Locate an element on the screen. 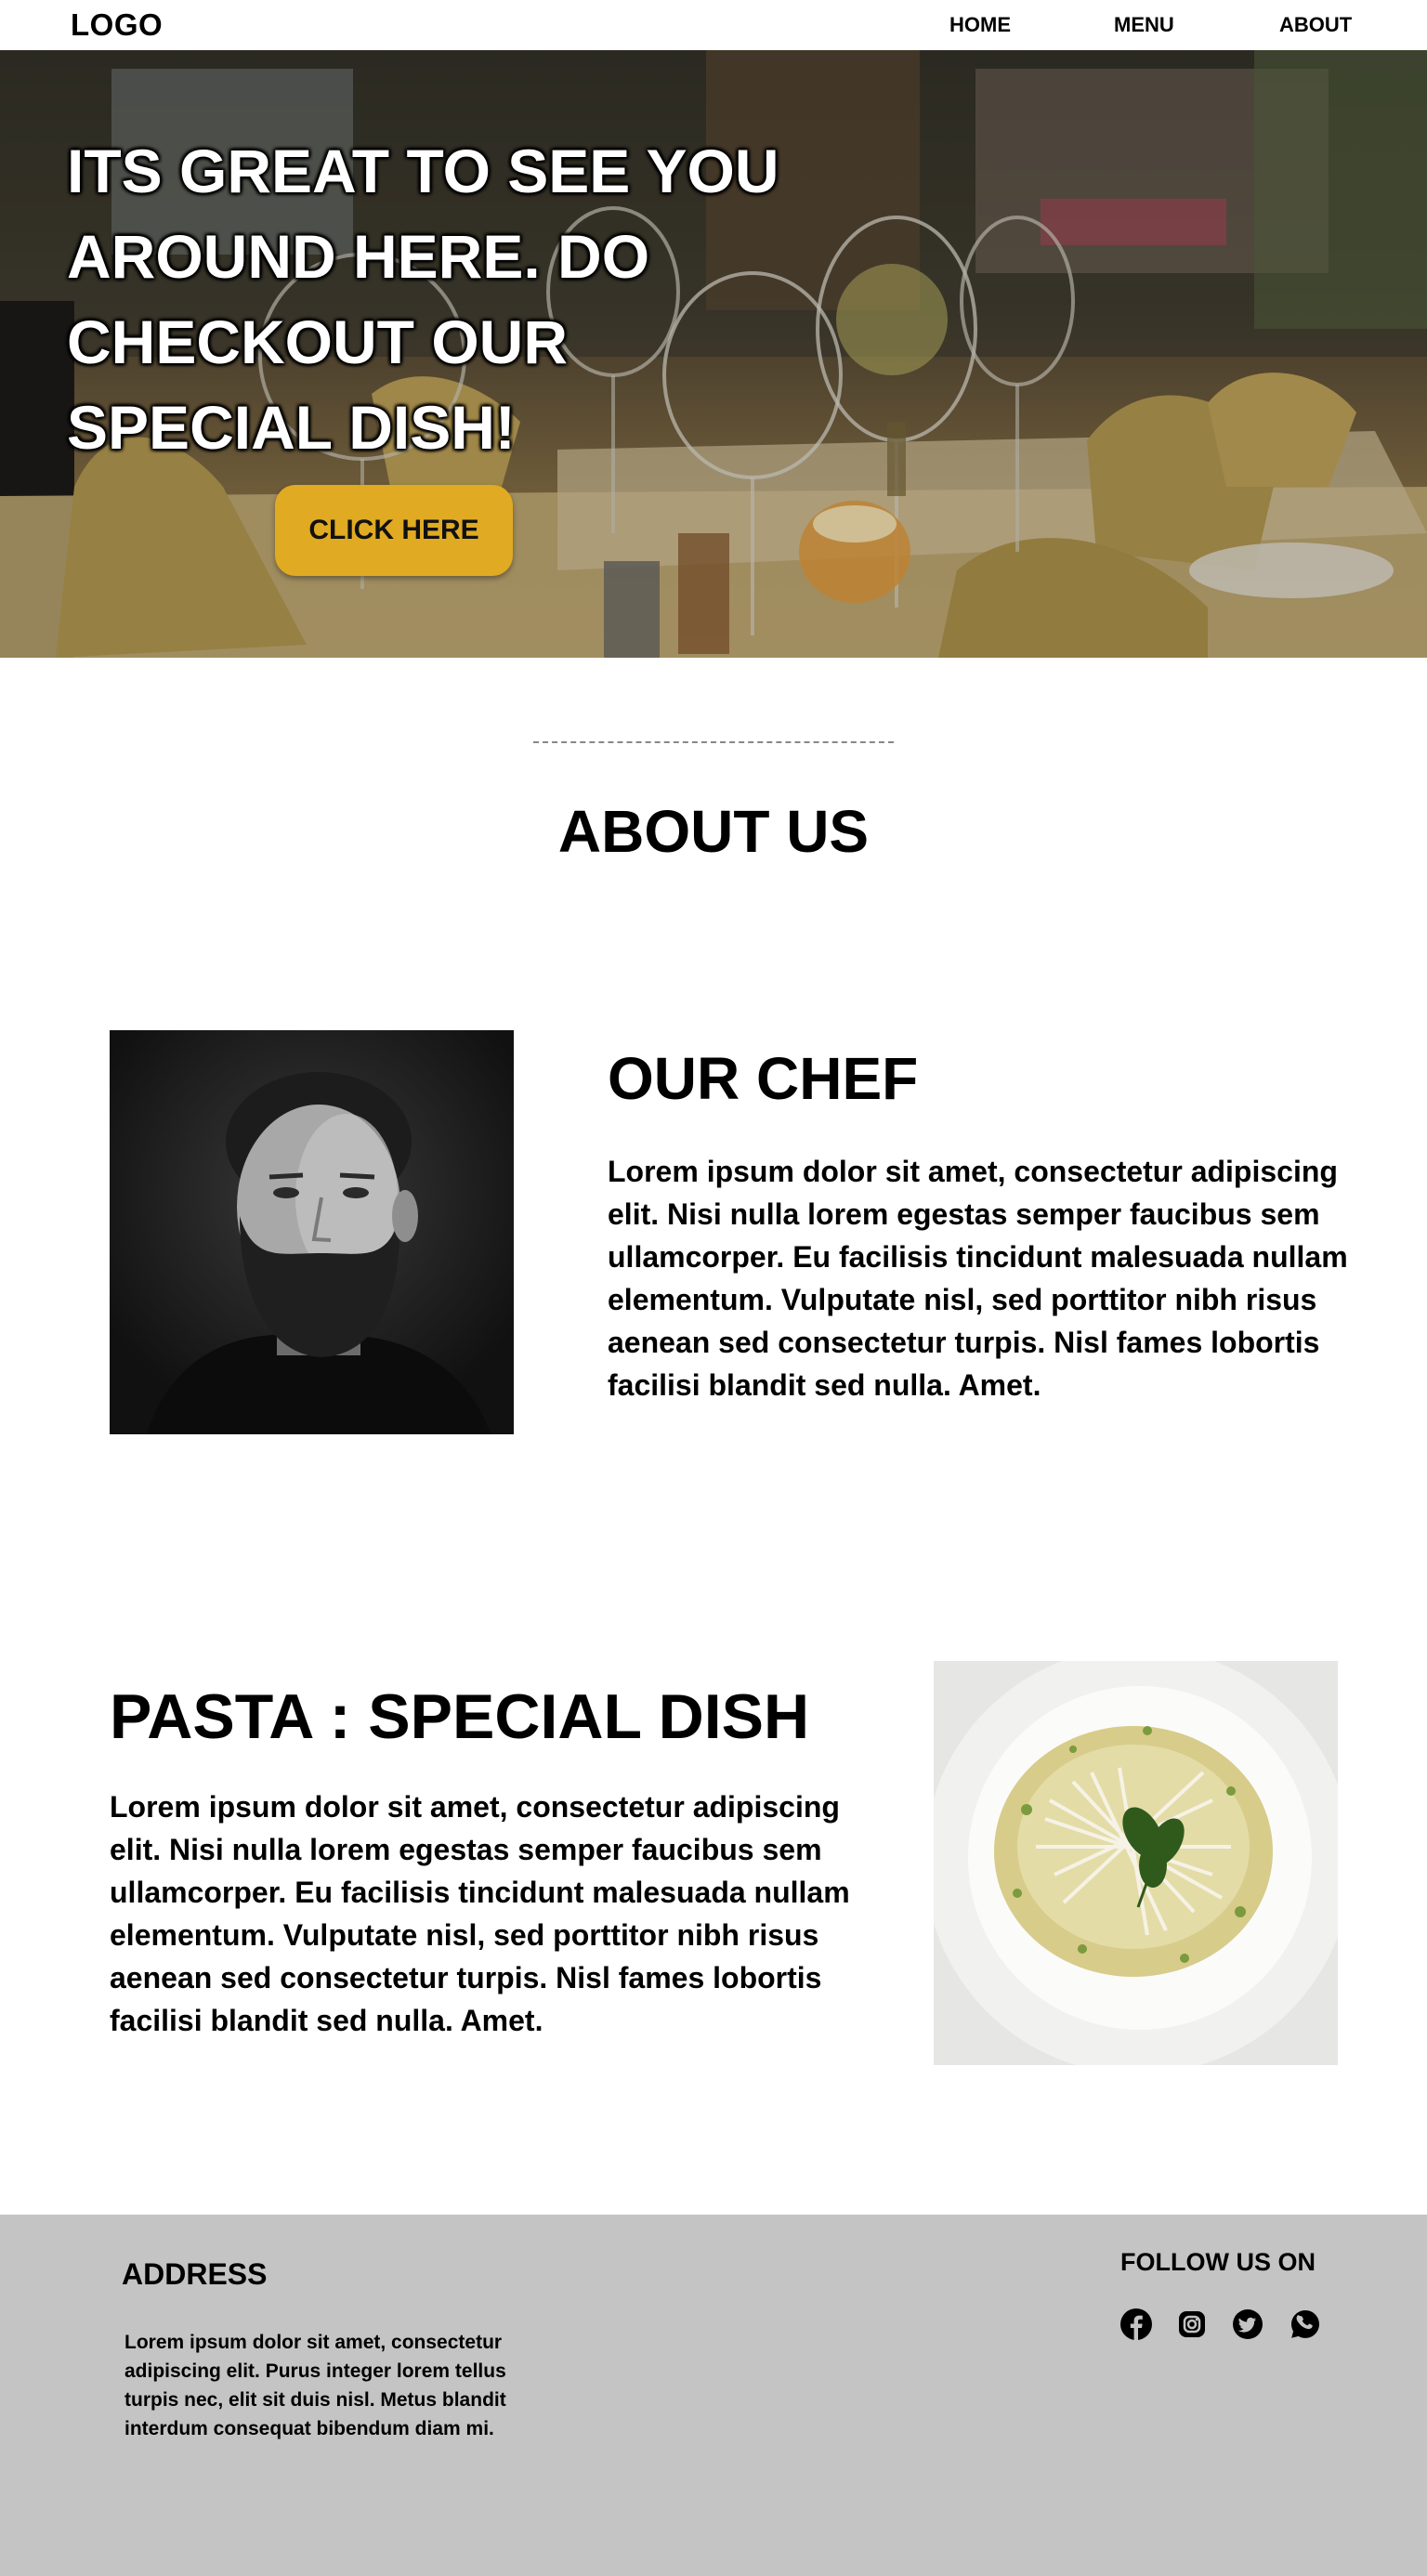  nav-link-about: ABOUT is located at coordinates (1316, 25).